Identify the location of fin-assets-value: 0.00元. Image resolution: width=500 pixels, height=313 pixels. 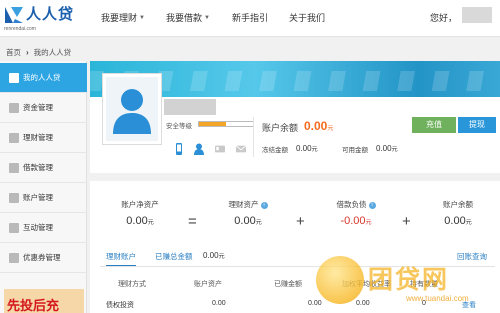
(248, 221).